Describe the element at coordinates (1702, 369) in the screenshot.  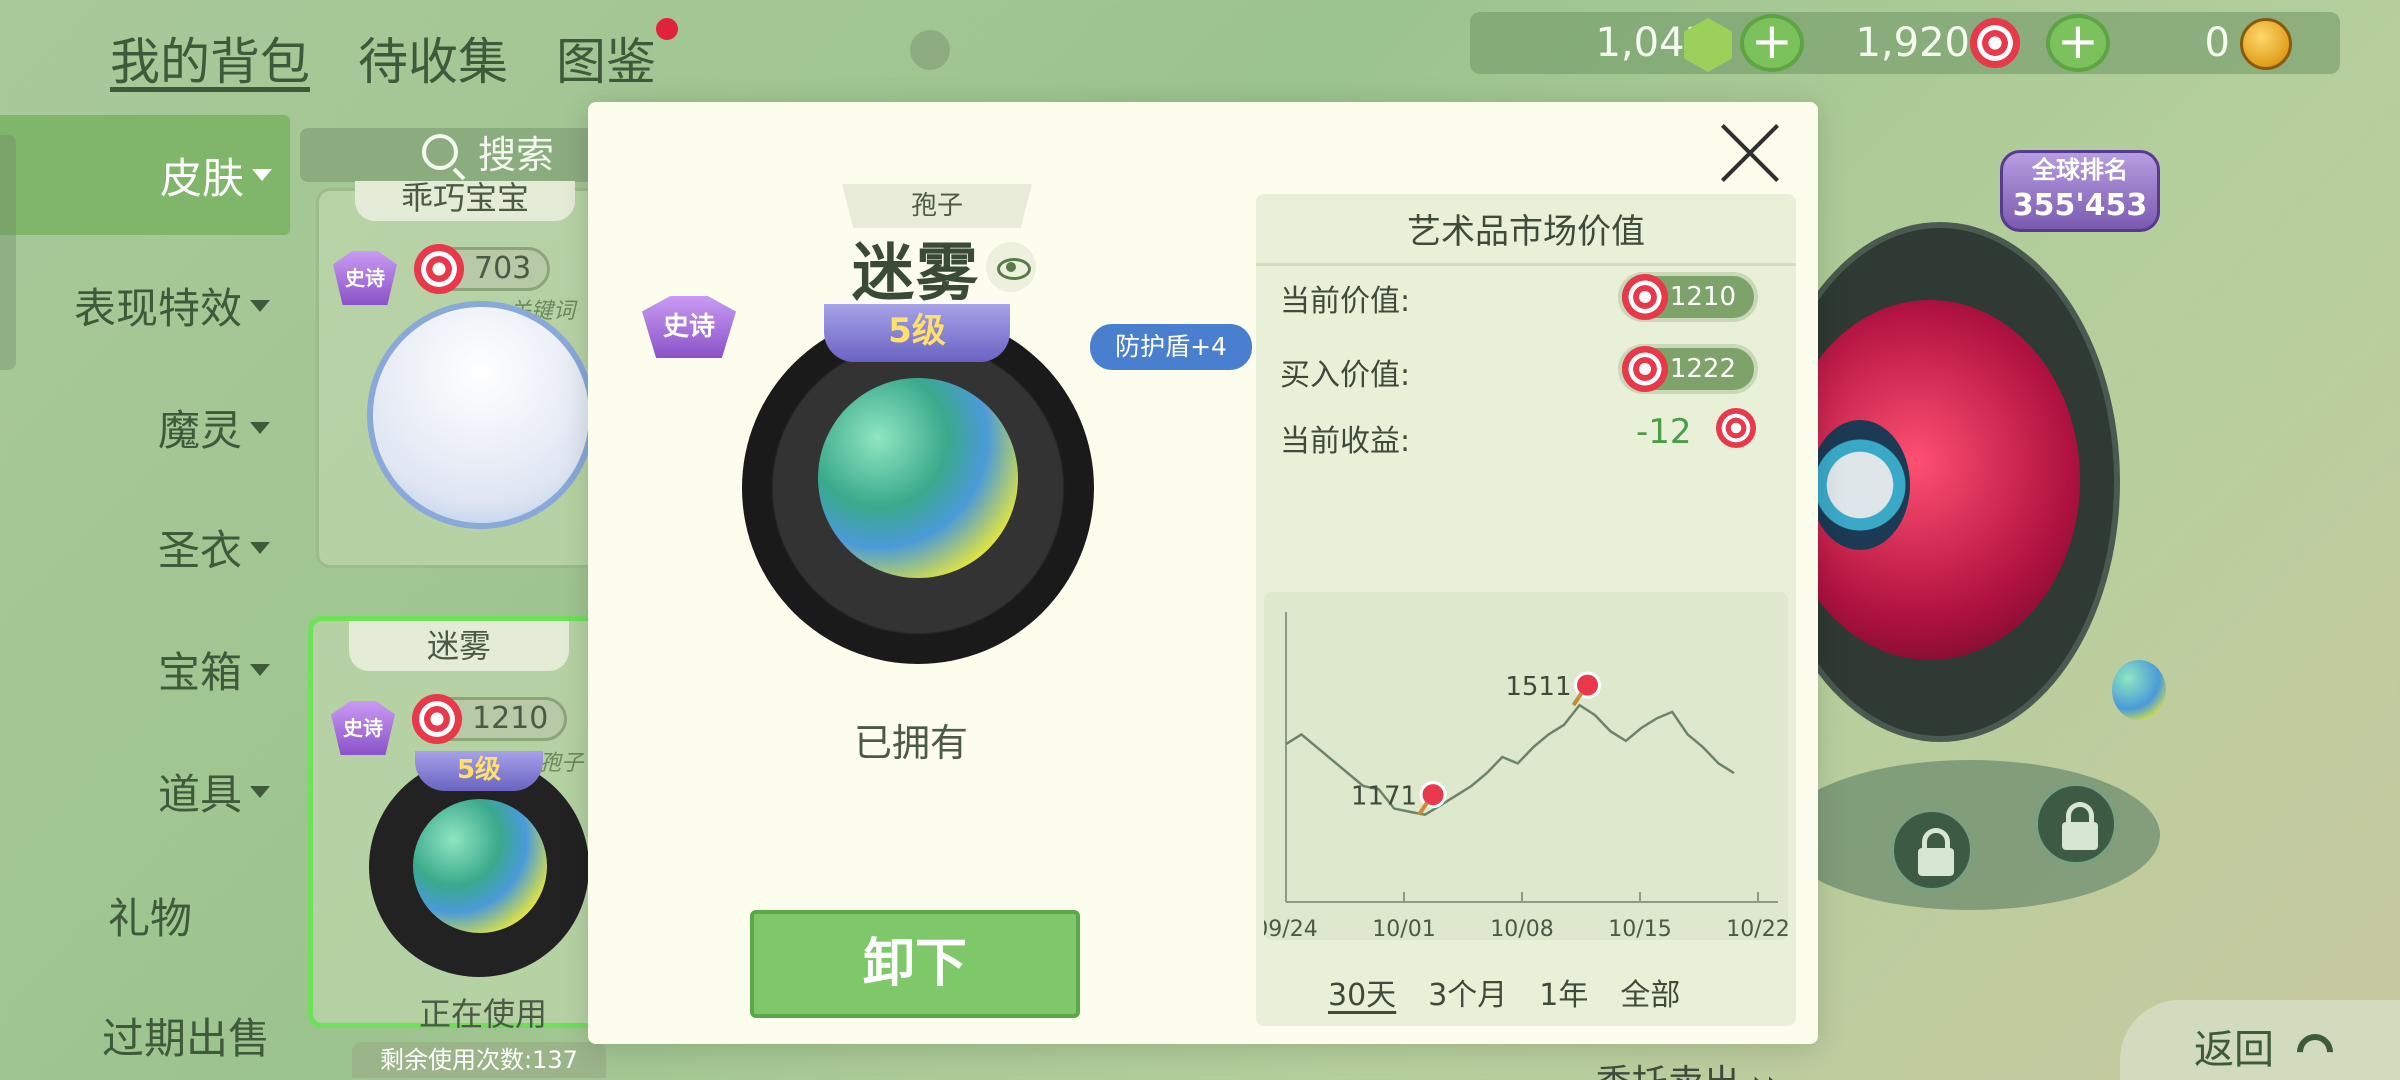
I see `buy-value: 1222` at that location.